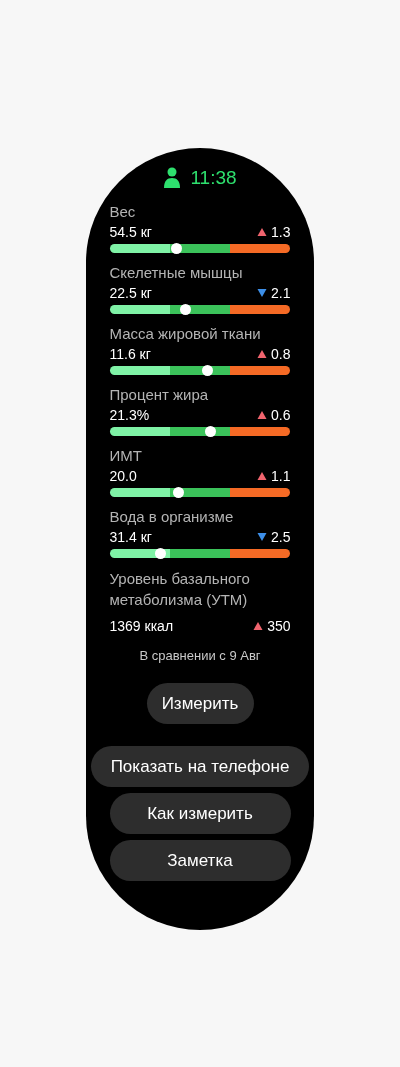 The image size is (400, 1067). What do you see at coordinates (130, 537) in the screenshot?
I see `metric-value: 31.4 кг` at bounding box center [130, 537].